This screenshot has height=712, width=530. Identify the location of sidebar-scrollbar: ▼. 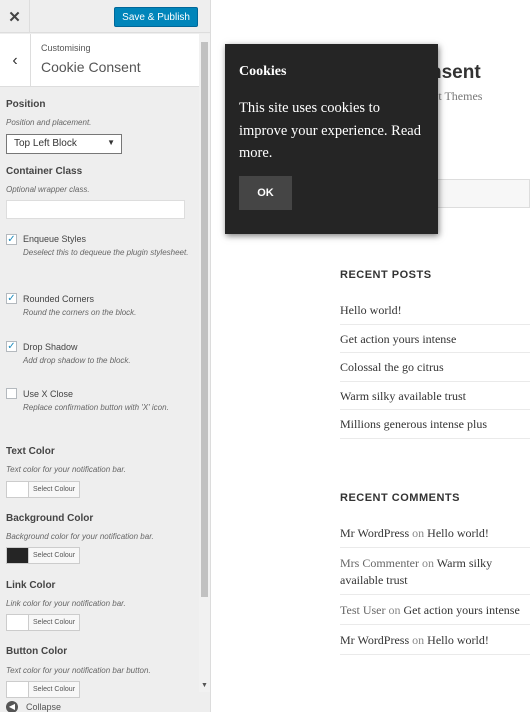
(204, 363).